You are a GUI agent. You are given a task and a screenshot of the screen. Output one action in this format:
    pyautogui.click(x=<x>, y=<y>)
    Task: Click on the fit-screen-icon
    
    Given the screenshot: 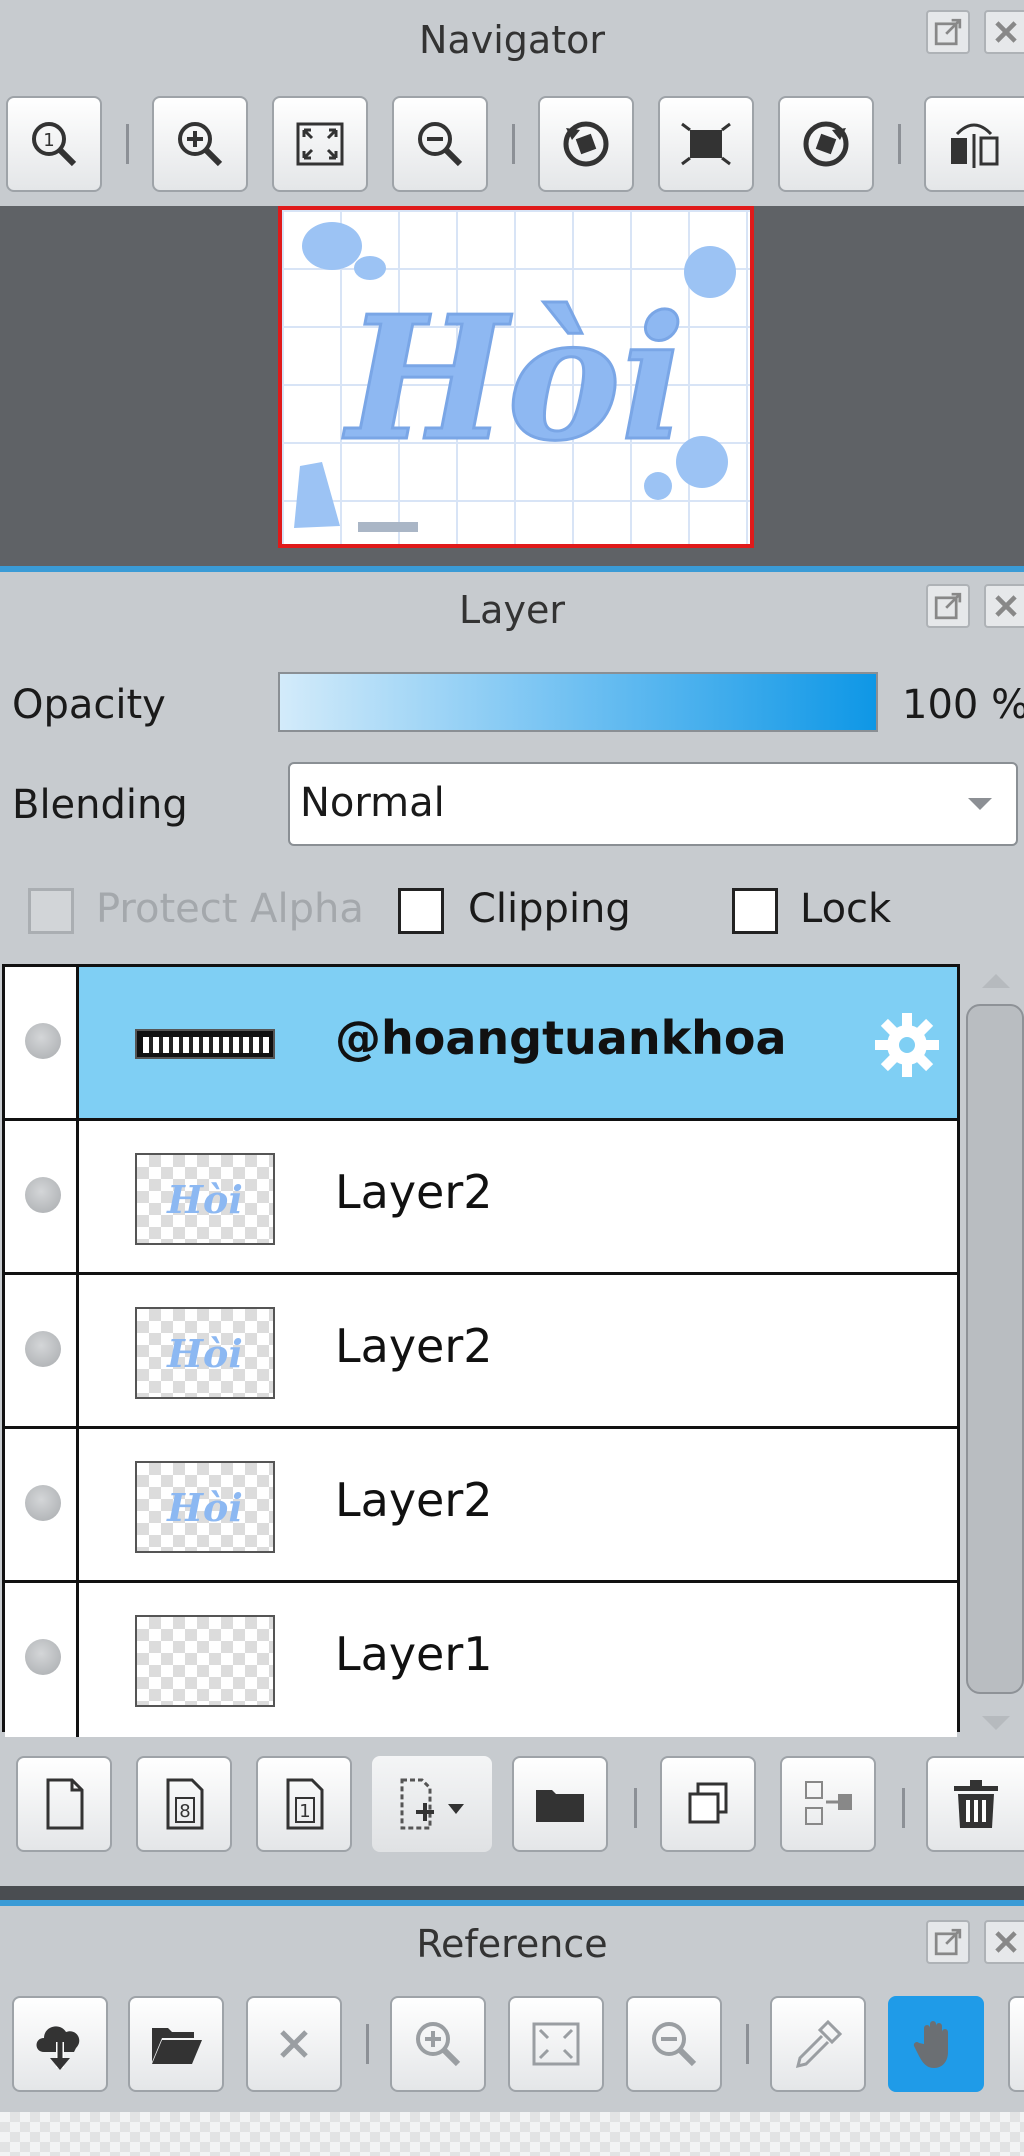 What is the action you would take?
    pyautogui.click(x=556, y=2044)
    